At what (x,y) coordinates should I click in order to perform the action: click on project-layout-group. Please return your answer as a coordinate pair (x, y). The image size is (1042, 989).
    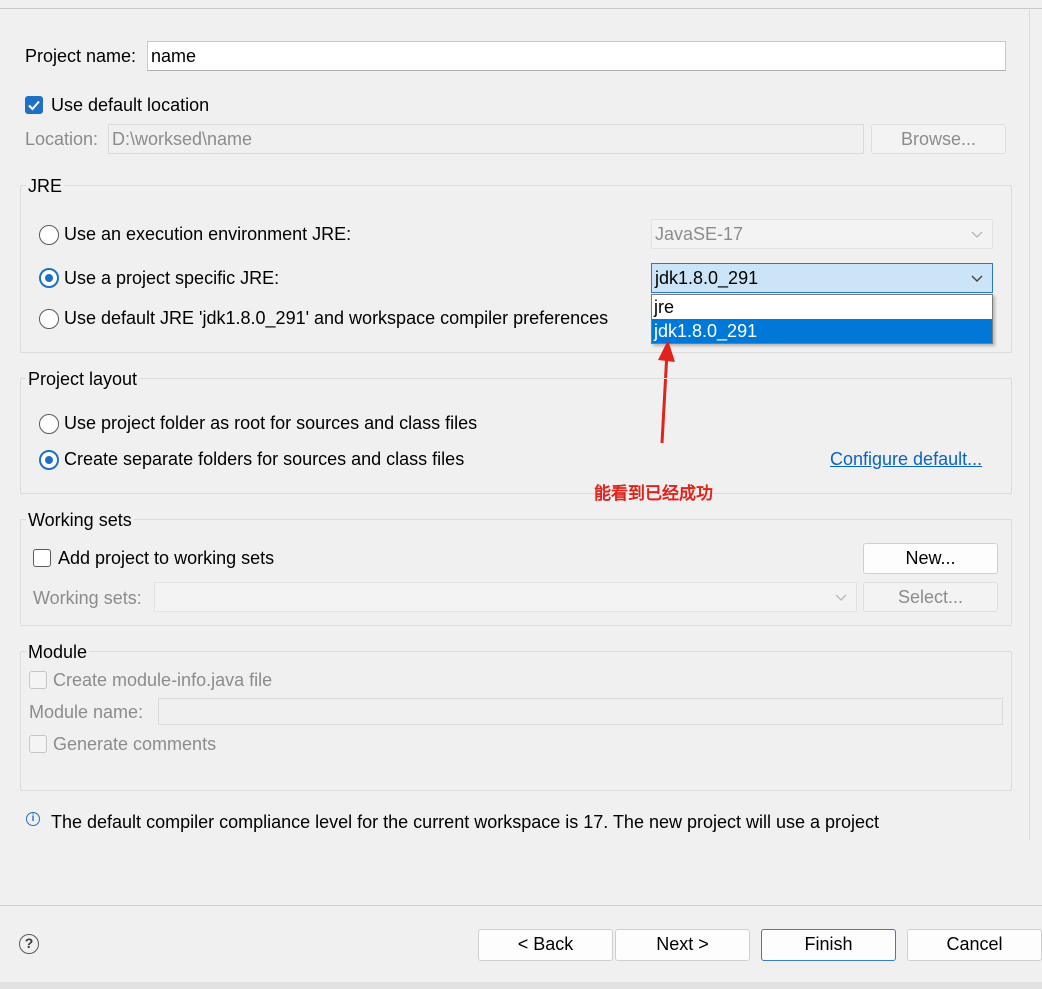
    Looking at the image, I should click on (516, 436).